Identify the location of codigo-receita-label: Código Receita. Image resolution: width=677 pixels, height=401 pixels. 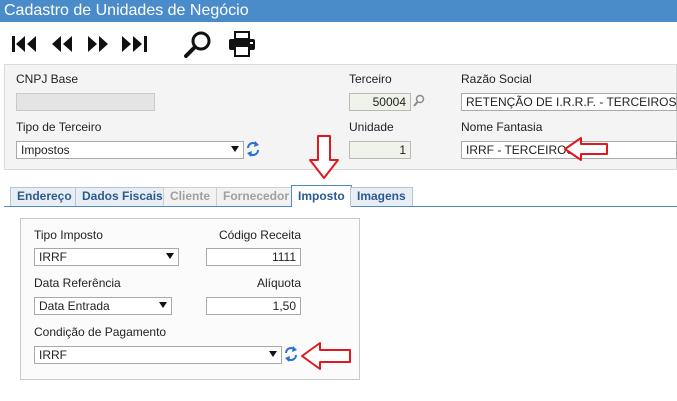
(259, 235).